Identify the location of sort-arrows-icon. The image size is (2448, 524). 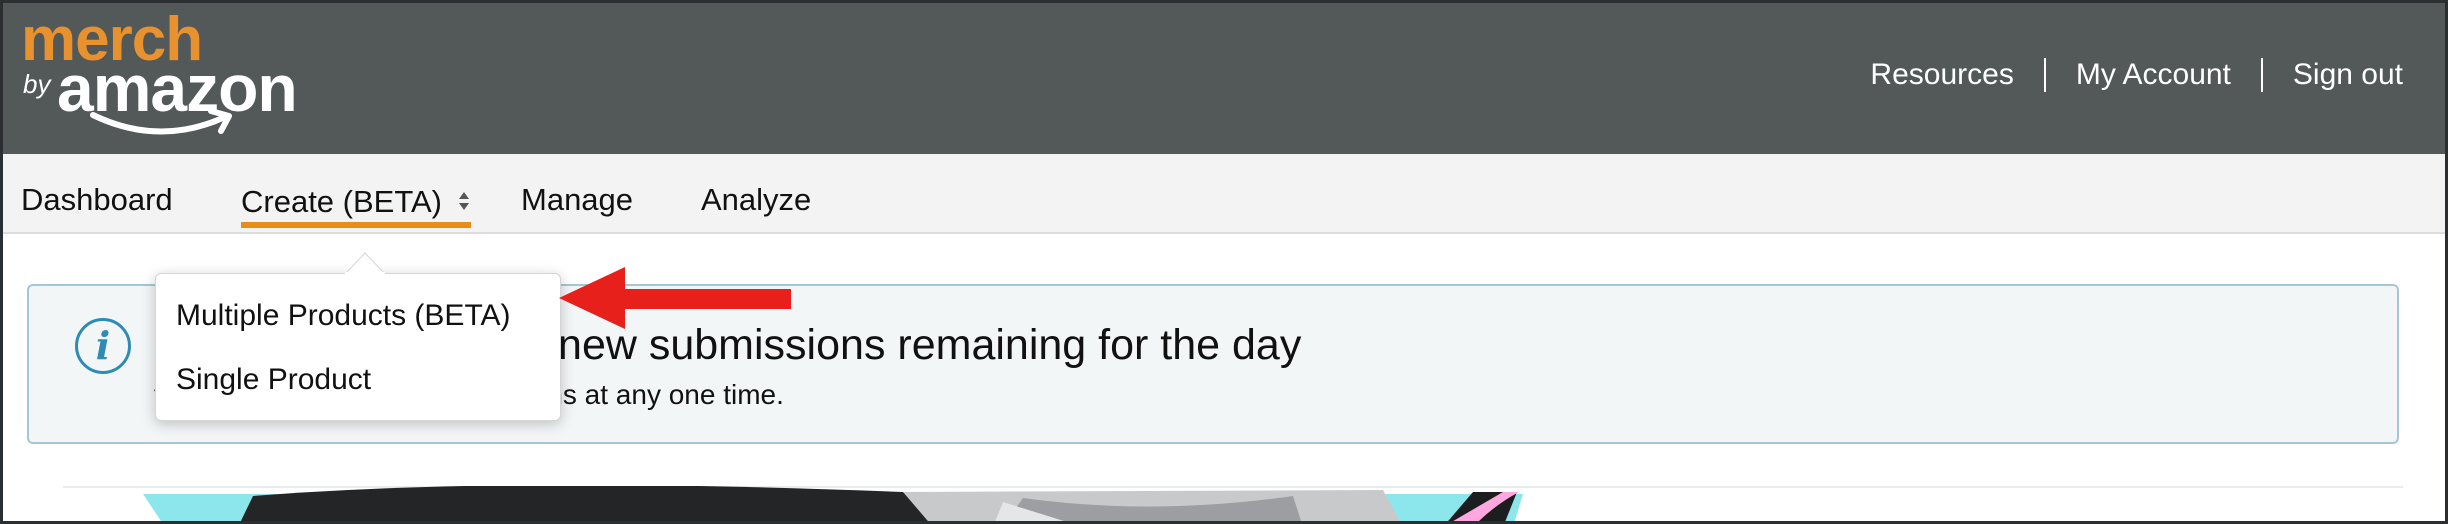
(463, 200).